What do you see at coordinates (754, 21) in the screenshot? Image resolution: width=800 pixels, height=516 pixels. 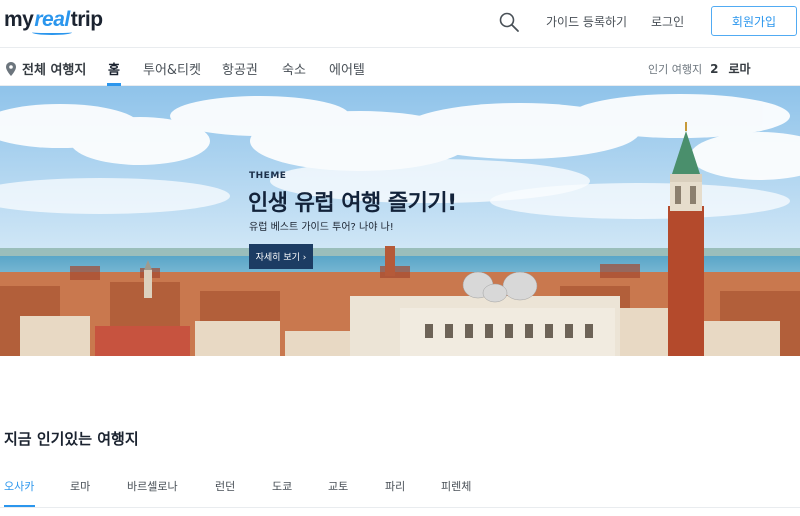 I see `signup-button: 회원가입` at bounding box center [754, 21].